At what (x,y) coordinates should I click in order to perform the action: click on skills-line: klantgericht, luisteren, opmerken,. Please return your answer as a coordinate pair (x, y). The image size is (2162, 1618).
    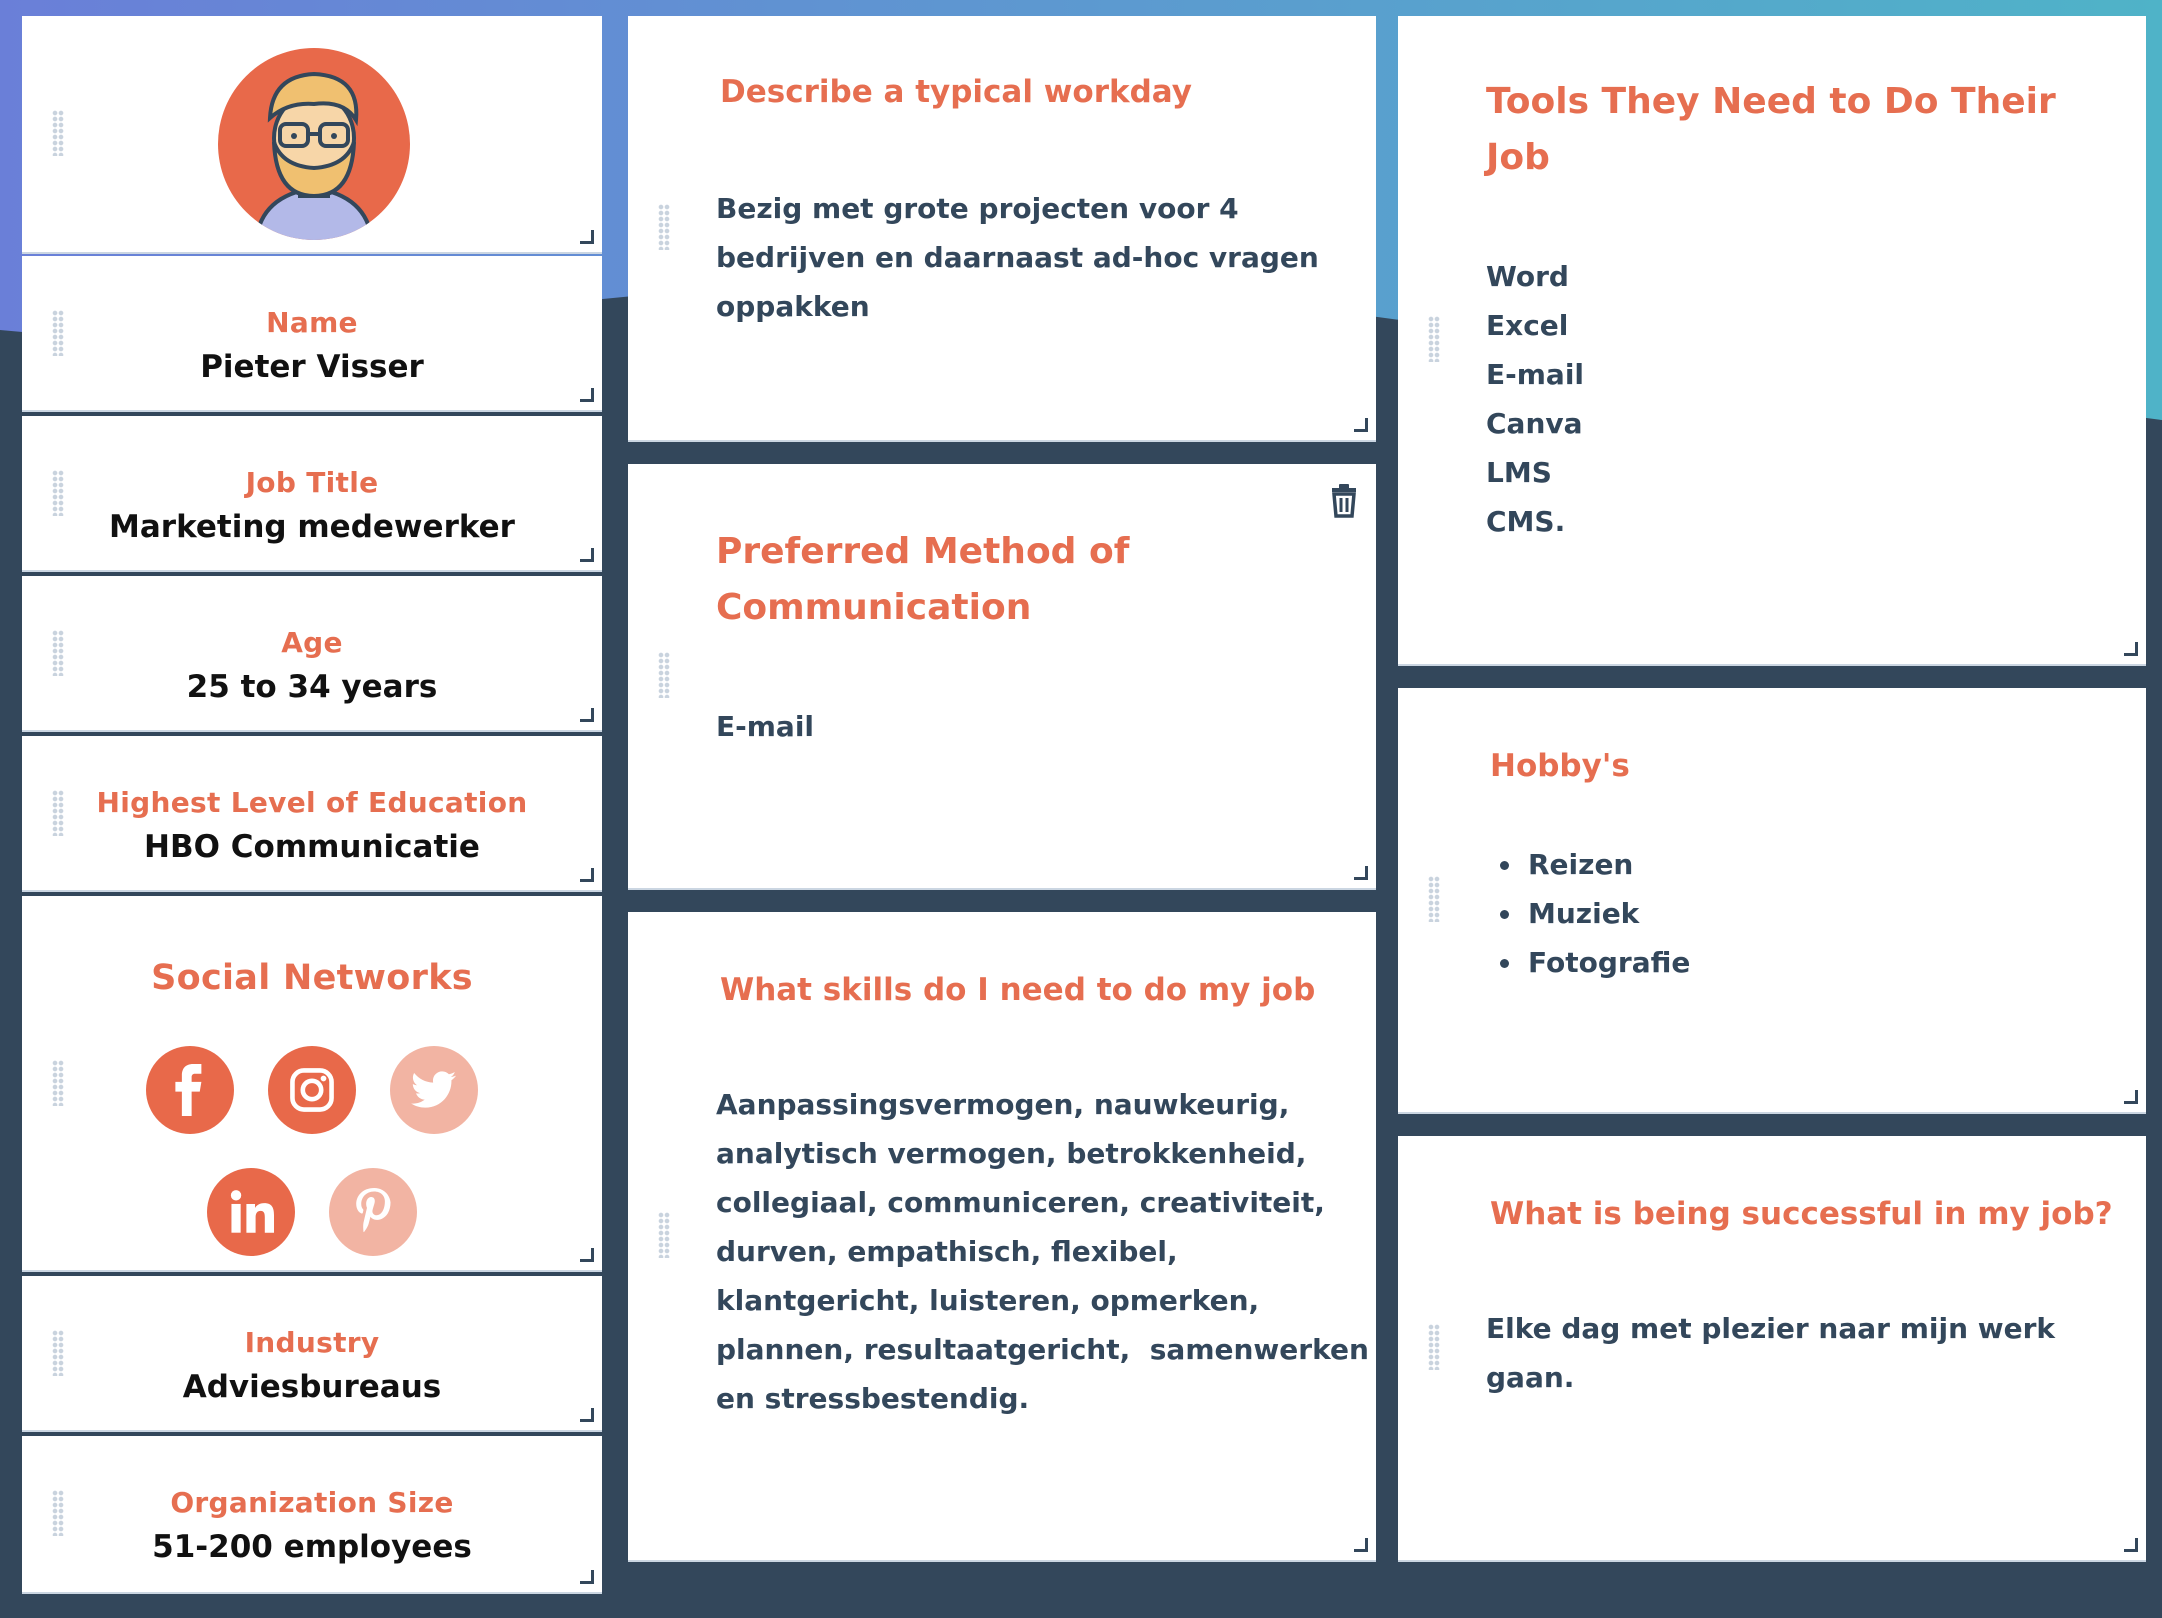
    Looking at the image, I should click on (988, 1300).